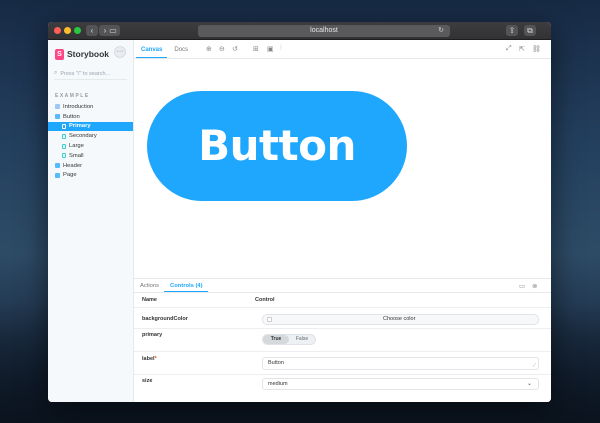  Describe the element at coordinates (342, 300) in the screenshot. I see `controls-table-header: Name Control` at that location.